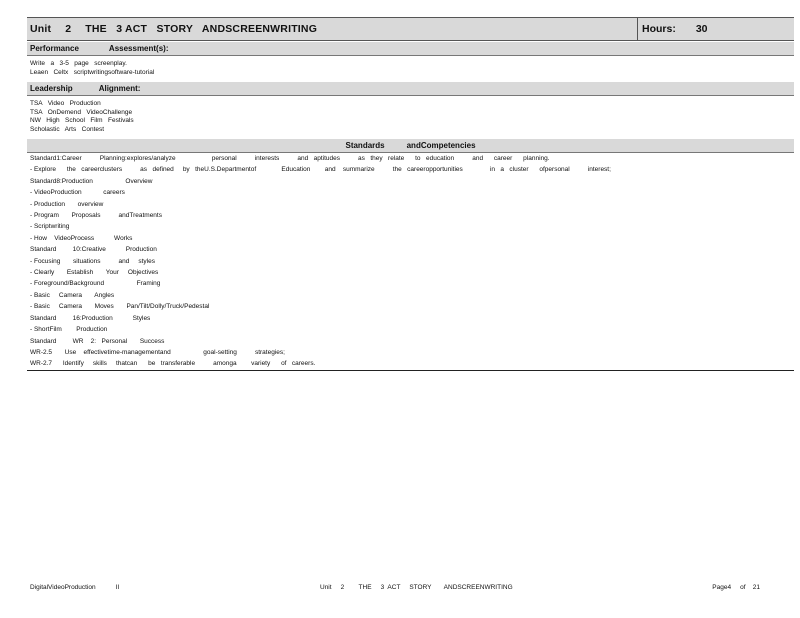  What do you see at coordinates (41, 29) in the screenshot?
I see `unit-label: Unit` at bounding box center [41, 29].